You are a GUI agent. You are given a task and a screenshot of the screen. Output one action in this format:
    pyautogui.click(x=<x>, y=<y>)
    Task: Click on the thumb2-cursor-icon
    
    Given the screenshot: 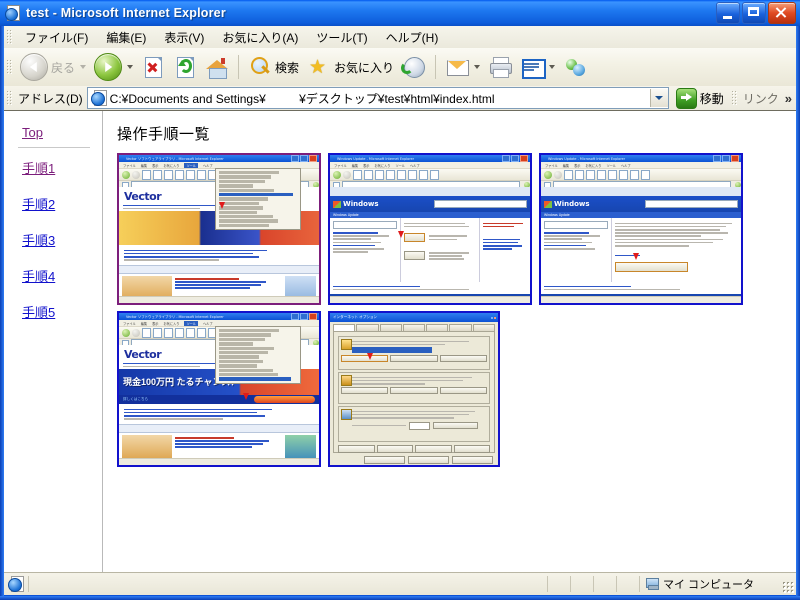 What is the action you would take?
    pyautogui.click(x=401, y=234)
    